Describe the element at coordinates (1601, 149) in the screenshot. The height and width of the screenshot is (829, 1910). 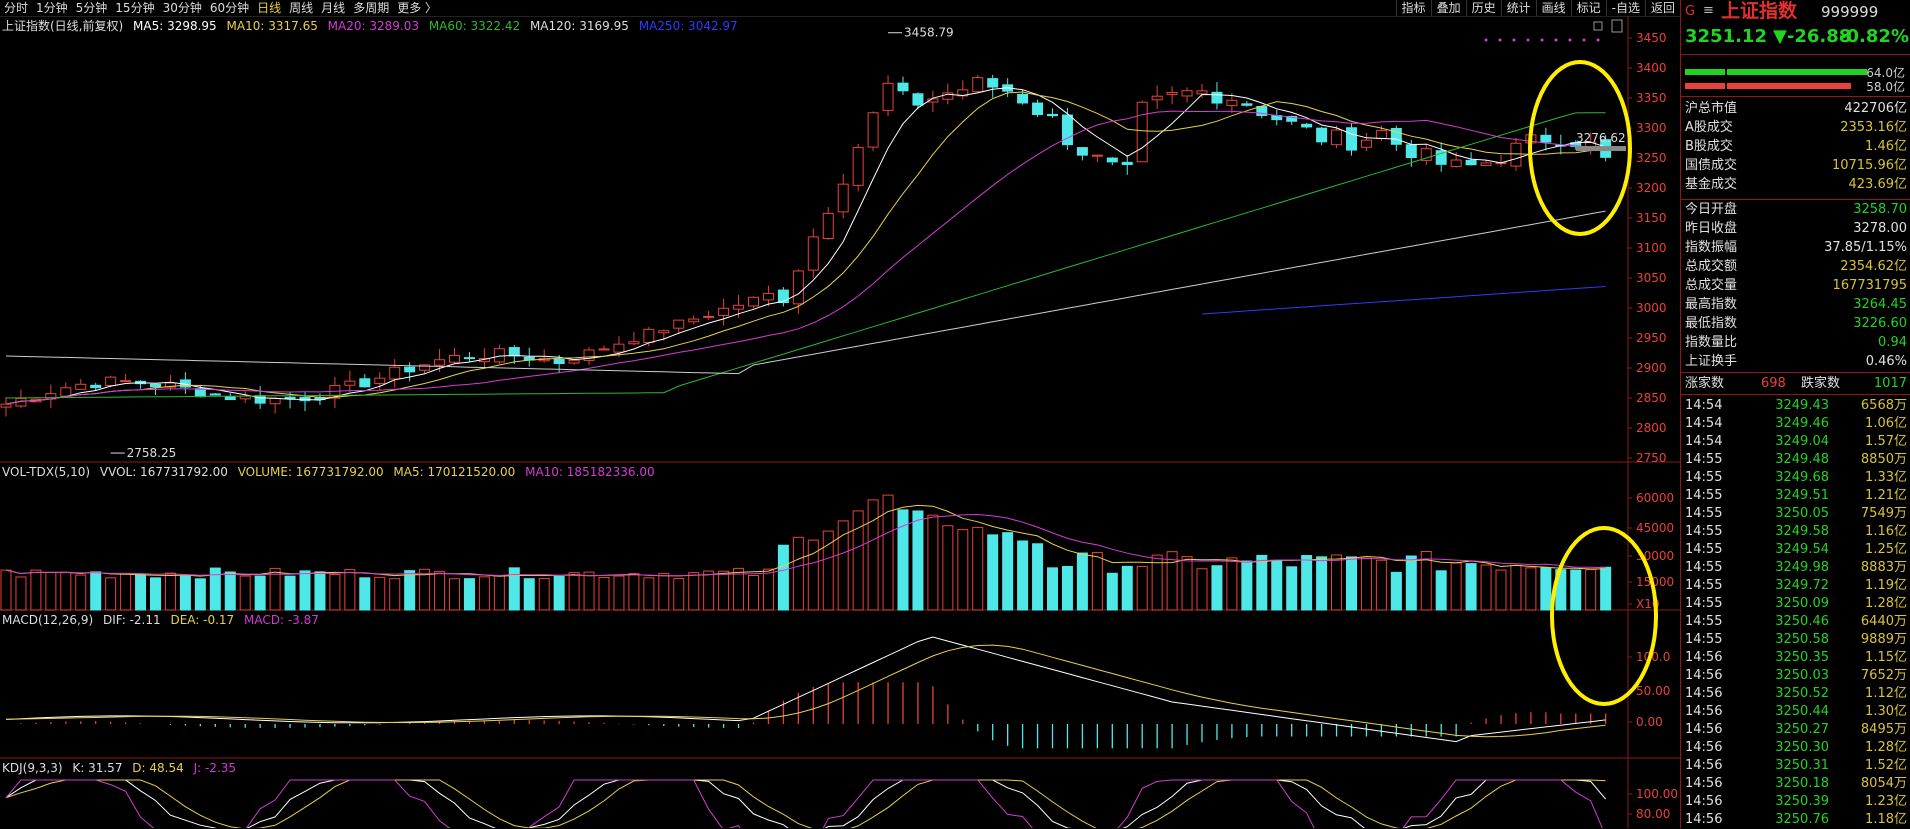
I see `current-price-box` at that location.